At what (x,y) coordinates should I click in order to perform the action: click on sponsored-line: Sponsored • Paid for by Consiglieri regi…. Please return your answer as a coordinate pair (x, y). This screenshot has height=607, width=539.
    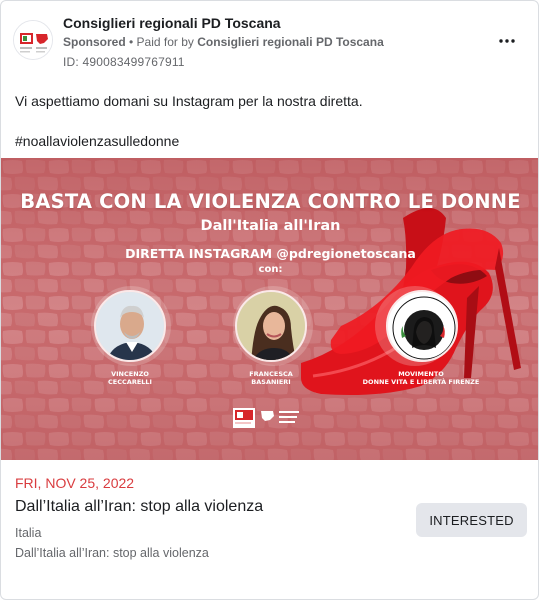
    Looking at the image, I should click on (223, 42).